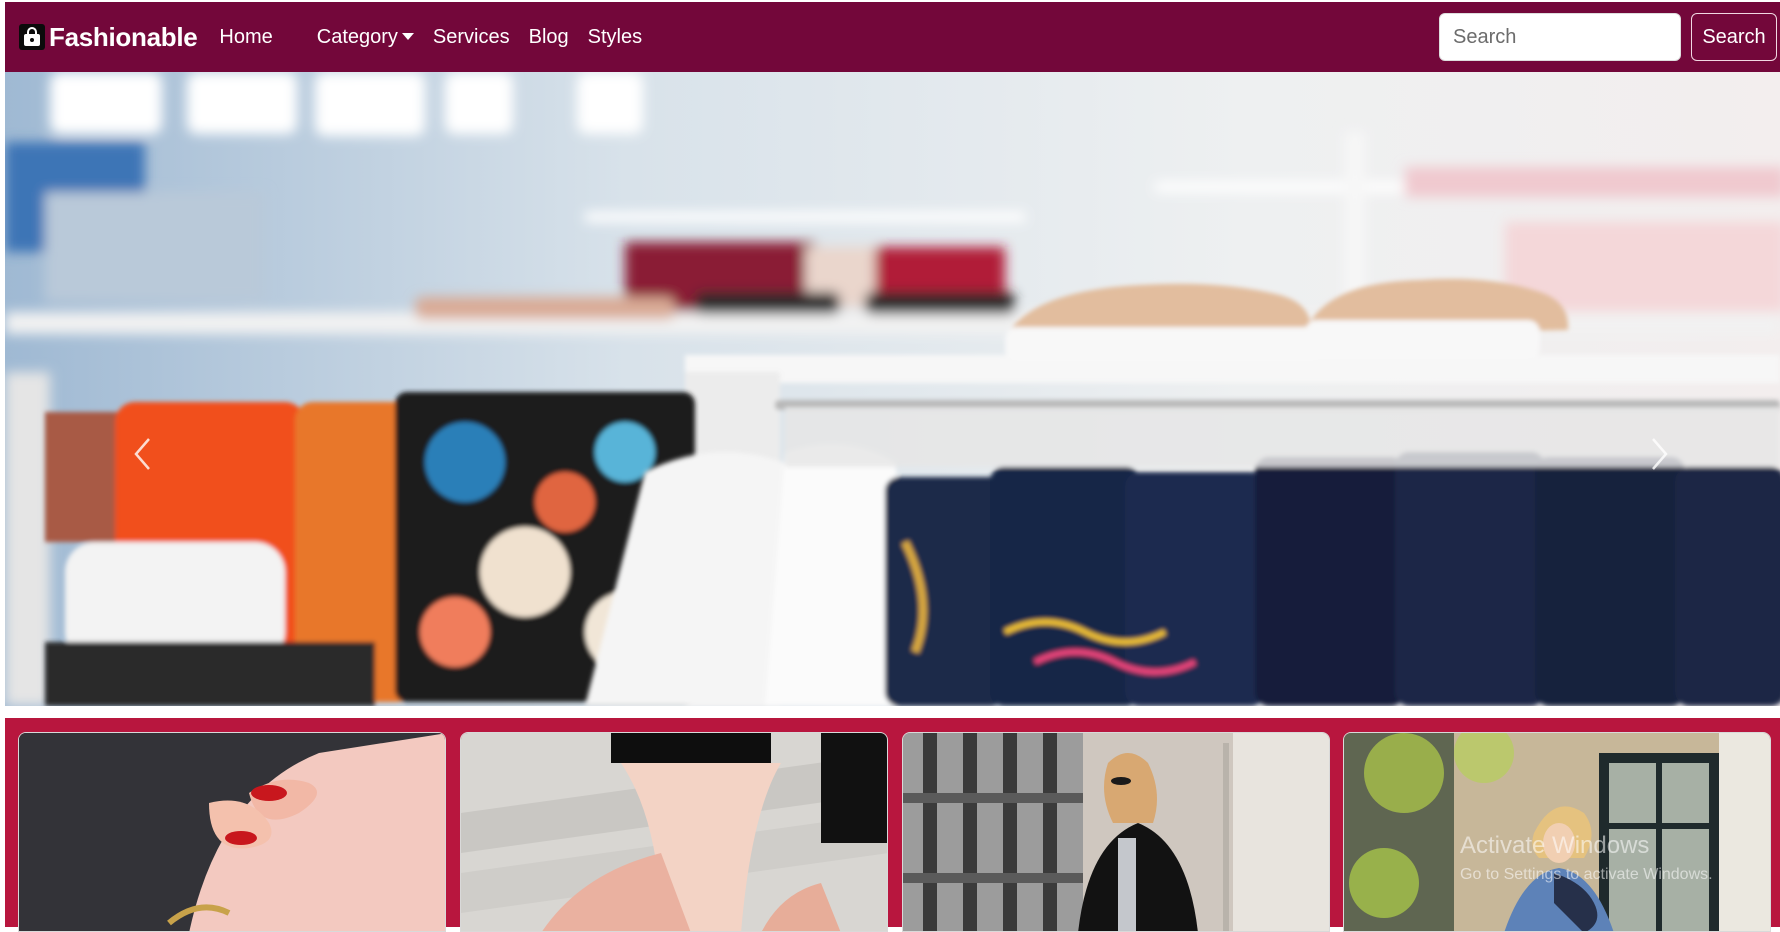  What do you see at coordinates (615, 37) in the screenshot?
I see `nav-link-styles: Styles` at bounding box center [615, 37].